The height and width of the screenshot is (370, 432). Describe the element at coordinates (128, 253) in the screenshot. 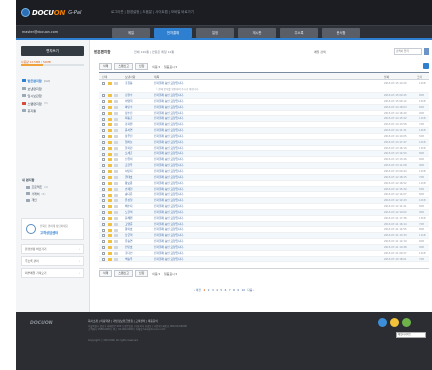

I see `row-sender: 홍다인` at that location.